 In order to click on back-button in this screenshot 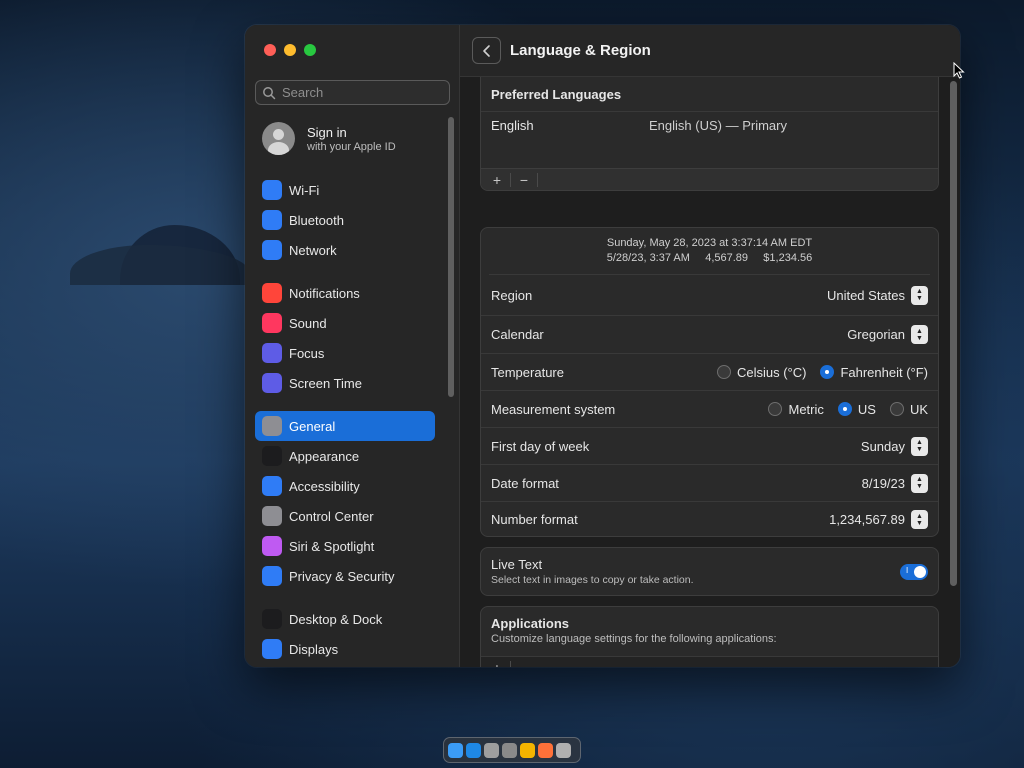, I will do `click(486, 50)`.